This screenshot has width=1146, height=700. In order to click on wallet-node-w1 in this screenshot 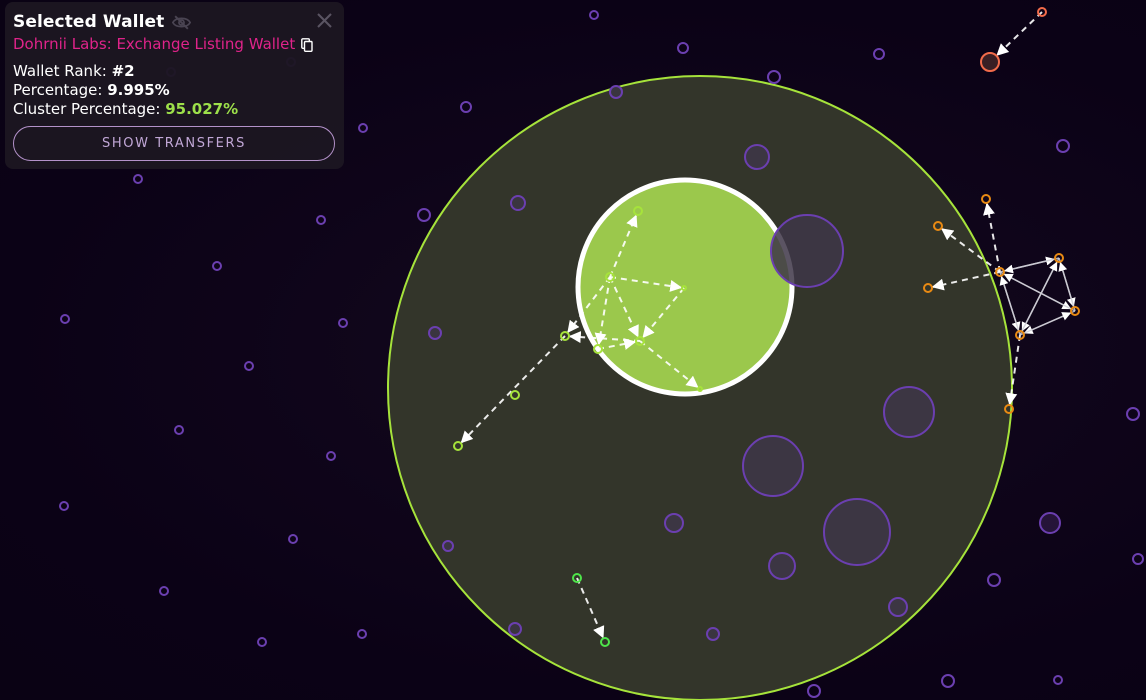, I will do `click(594, 15)`.